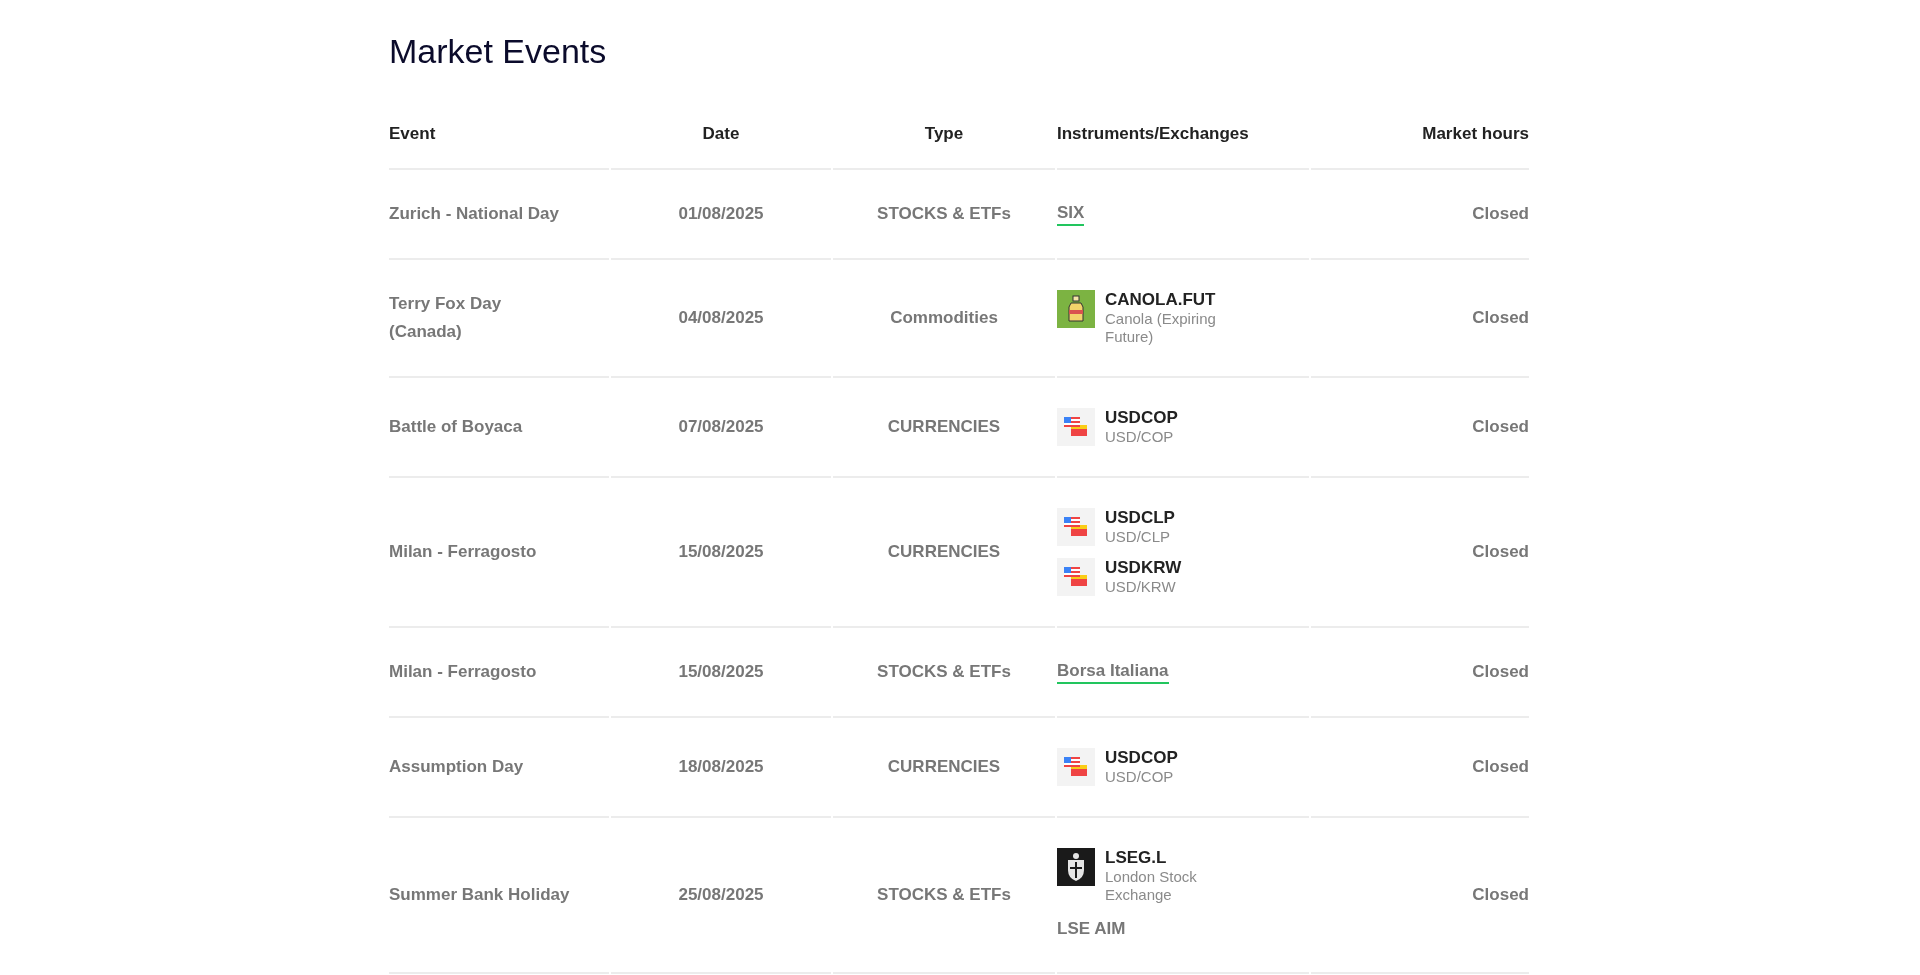 The height and width of the screenshot is (975, 1920). What do you see at coordinates (446, 318) in the screenshot?
I see `event-name: Terry Fox Day (Canada)` at bounding box center [446, 318].